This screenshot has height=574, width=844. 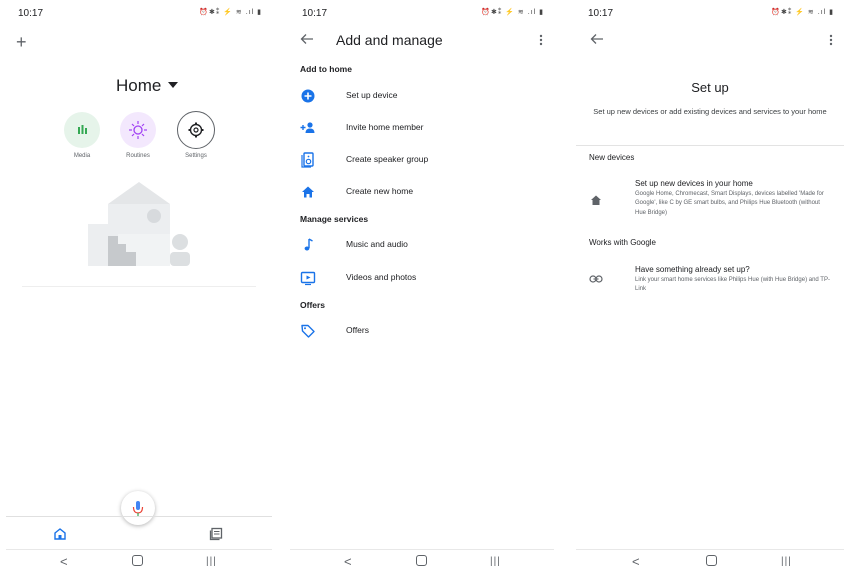 I want to click on section-offers: Offers, so click(x=313, y=305).